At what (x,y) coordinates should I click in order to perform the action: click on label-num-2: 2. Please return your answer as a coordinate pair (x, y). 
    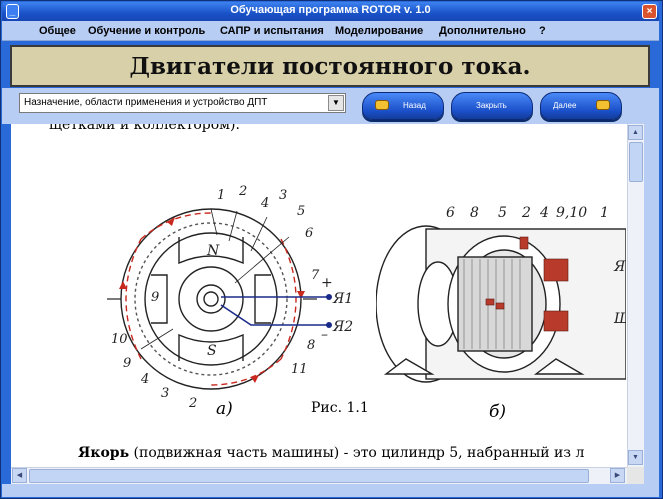
    Looking at the image, I should click on (242, 191).